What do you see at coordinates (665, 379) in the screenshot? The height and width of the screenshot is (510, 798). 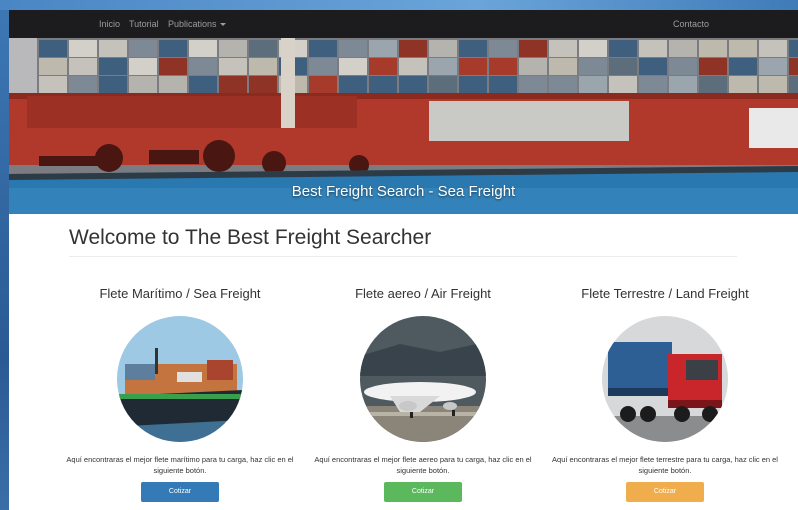 I see `truck-image` at bounding box center [665, 379].